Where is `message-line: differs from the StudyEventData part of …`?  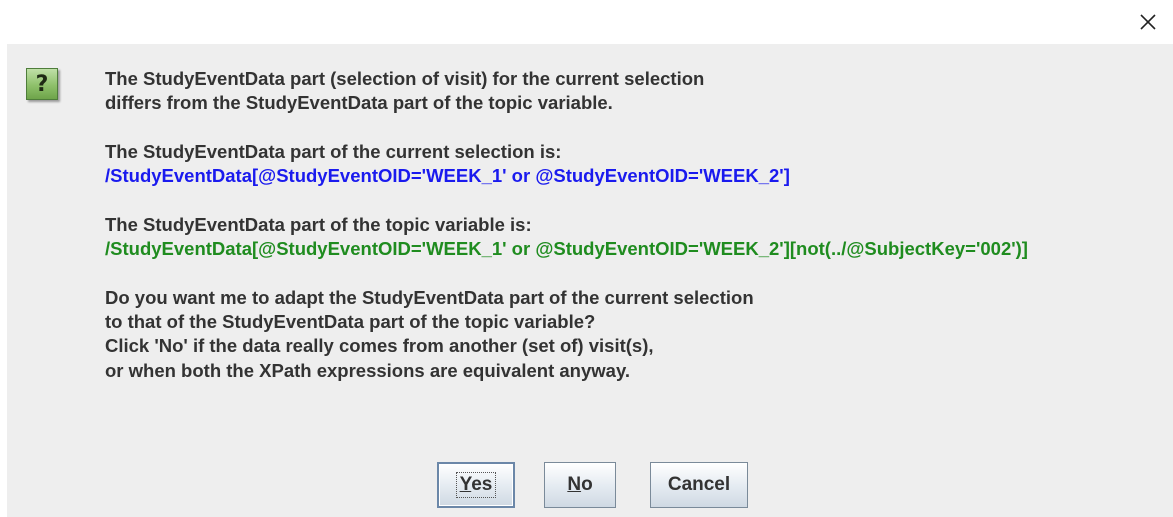
message-line: differs from the StudyEventData part of … is located at coordinates (359, 103).